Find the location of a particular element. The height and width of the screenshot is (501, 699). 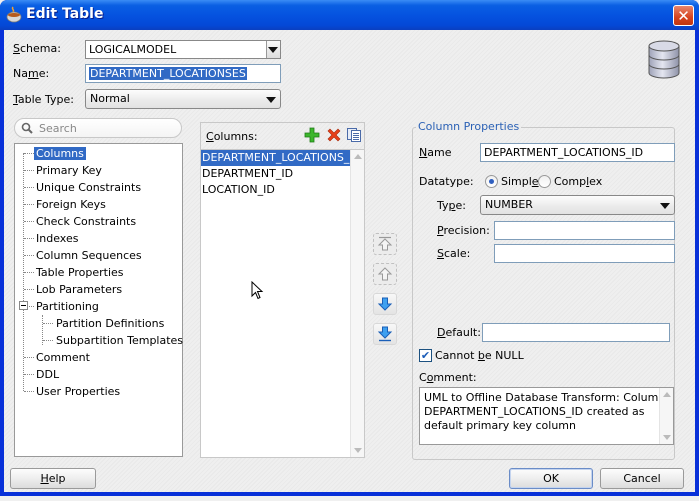

tree-item-primary-key: Primary Key is located at coordinates (69, 170).